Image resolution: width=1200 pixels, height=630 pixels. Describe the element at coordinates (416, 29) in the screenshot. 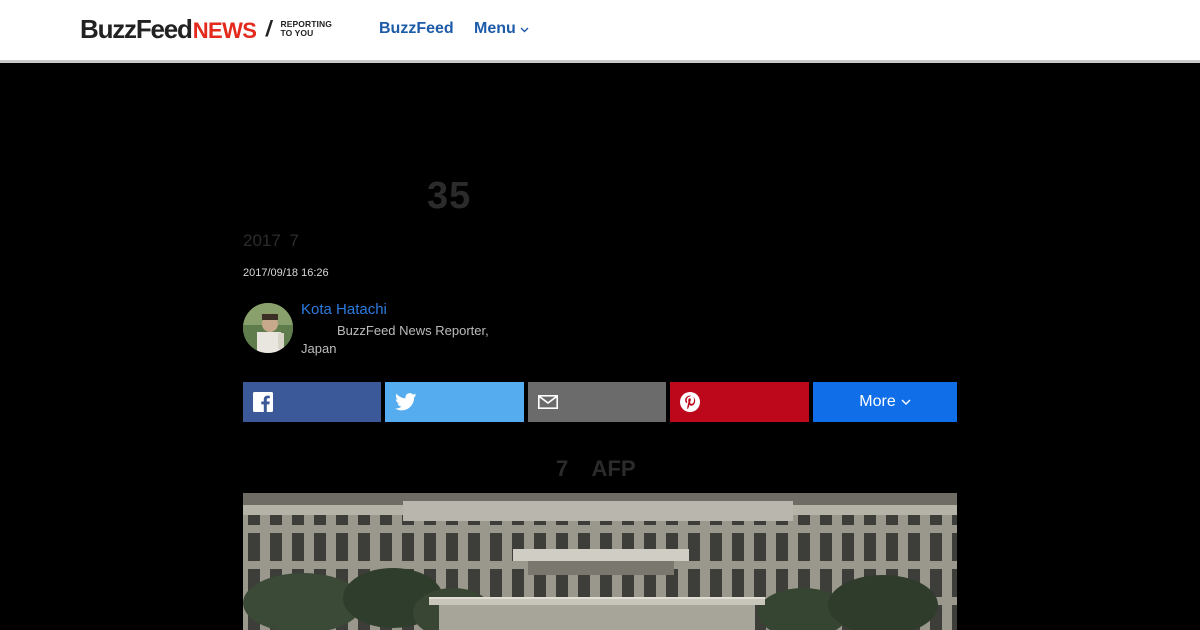

I see `nav-buzzfeed-link: BuzzFeed` at that location.